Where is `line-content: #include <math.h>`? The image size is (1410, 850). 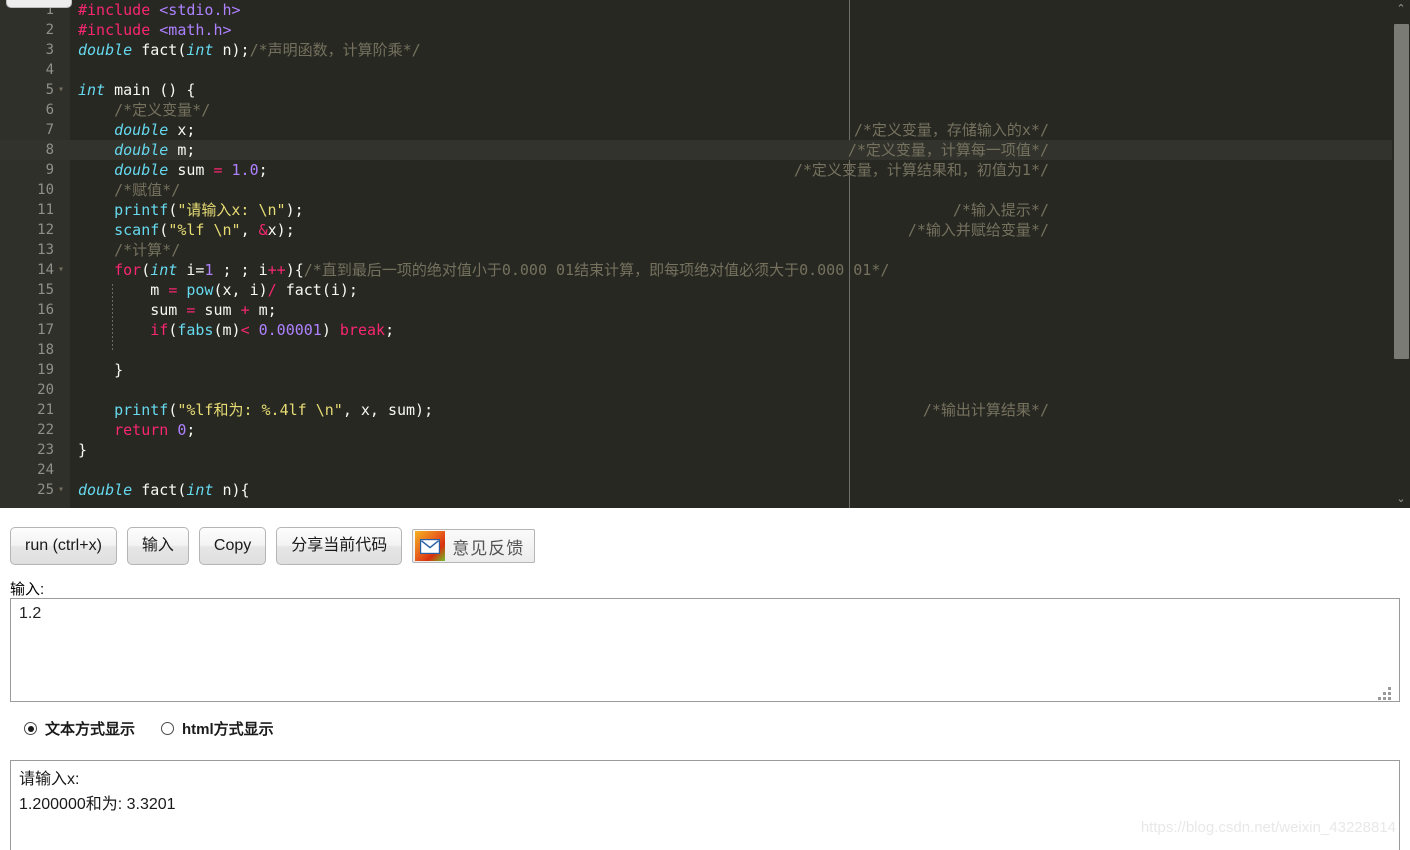
line-content: #include <math.h> is located at coordinates (155, 30).